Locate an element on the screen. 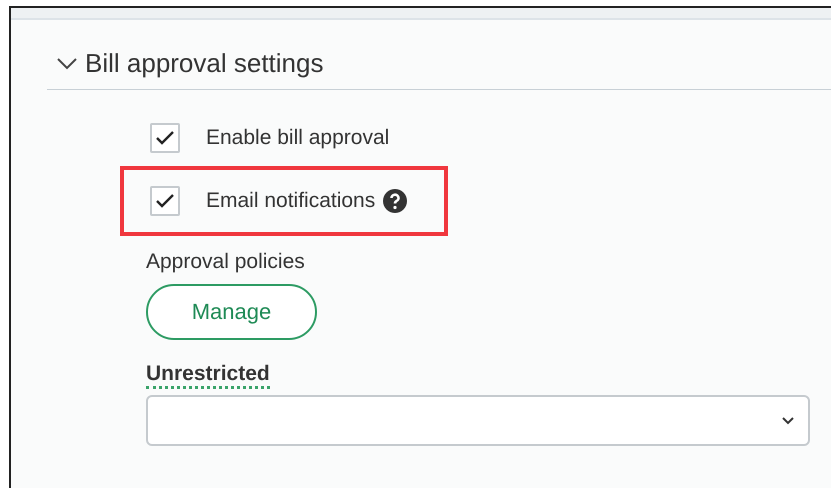  policies-label: Approval policies is located at coordinates (226, 262).